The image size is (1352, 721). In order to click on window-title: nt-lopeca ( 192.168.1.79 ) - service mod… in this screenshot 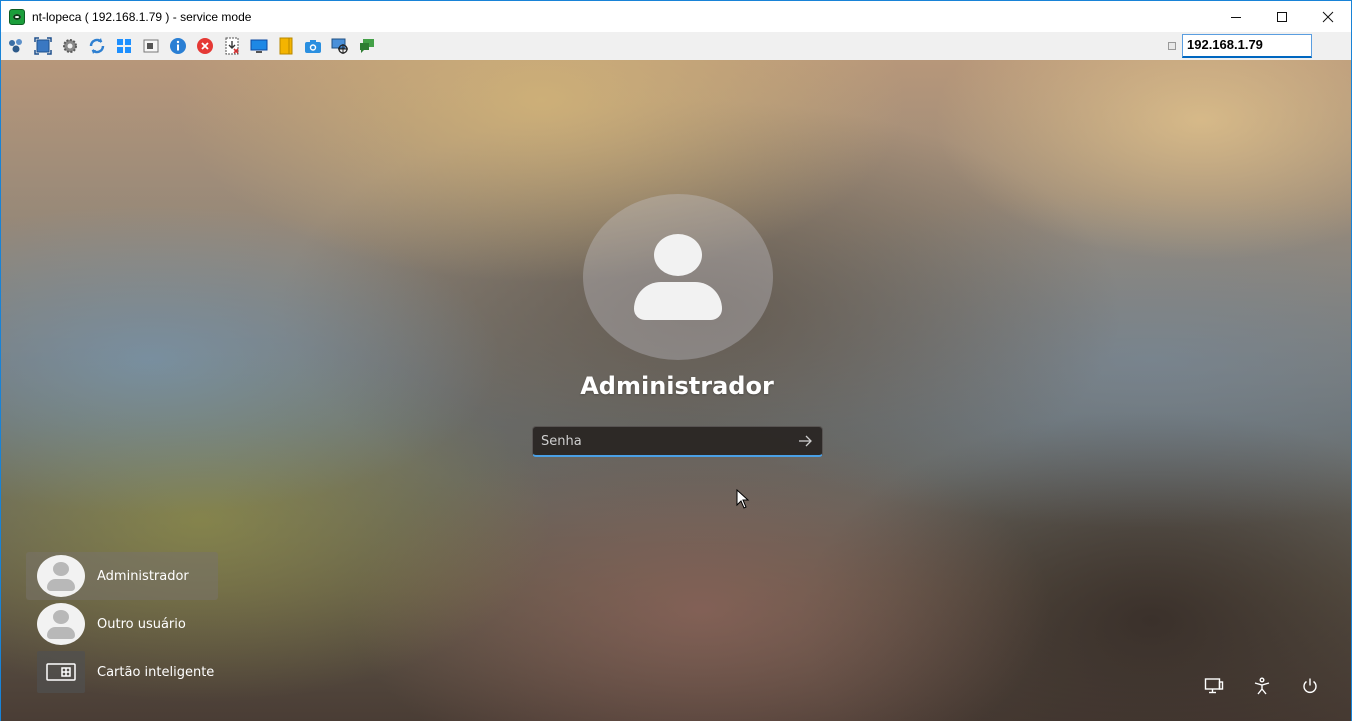, I will do `click(142, 16)`.